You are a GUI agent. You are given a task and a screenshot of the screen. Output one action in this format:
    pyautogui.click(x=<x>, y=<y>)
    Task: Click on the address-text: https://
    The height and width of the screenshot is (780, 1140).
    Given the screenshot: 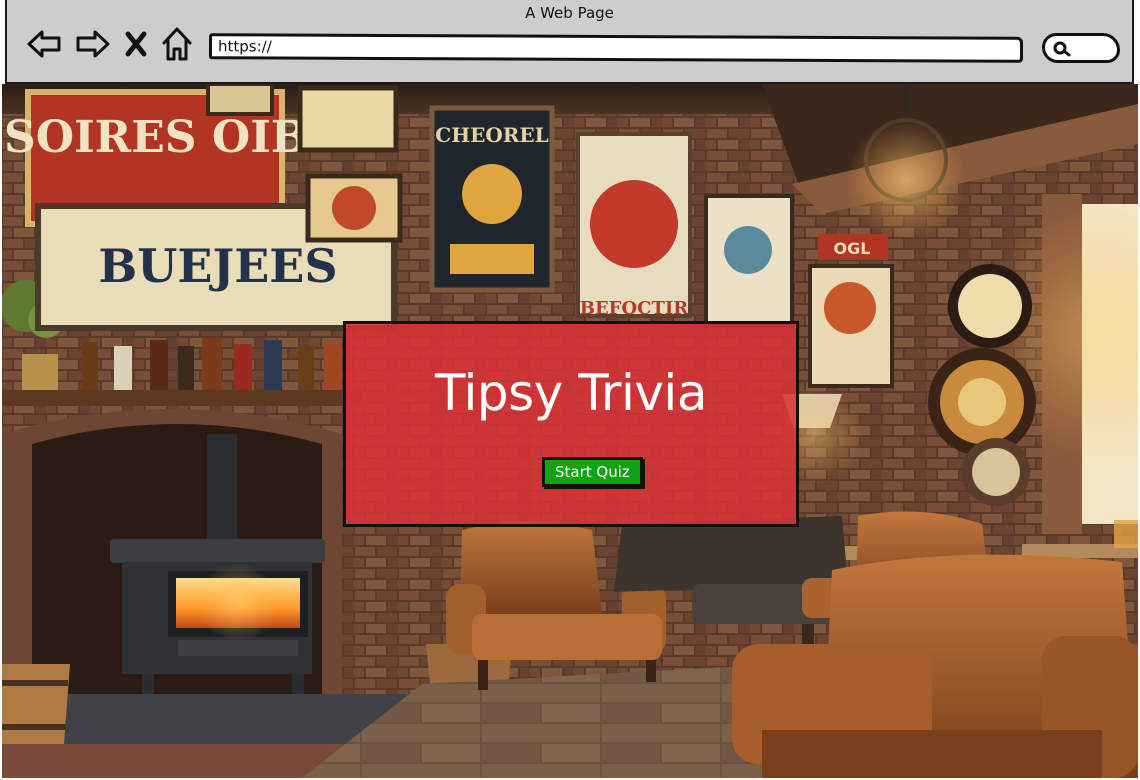 What is the action you would take?
    pyautogui.click(x=244, y=46)
    